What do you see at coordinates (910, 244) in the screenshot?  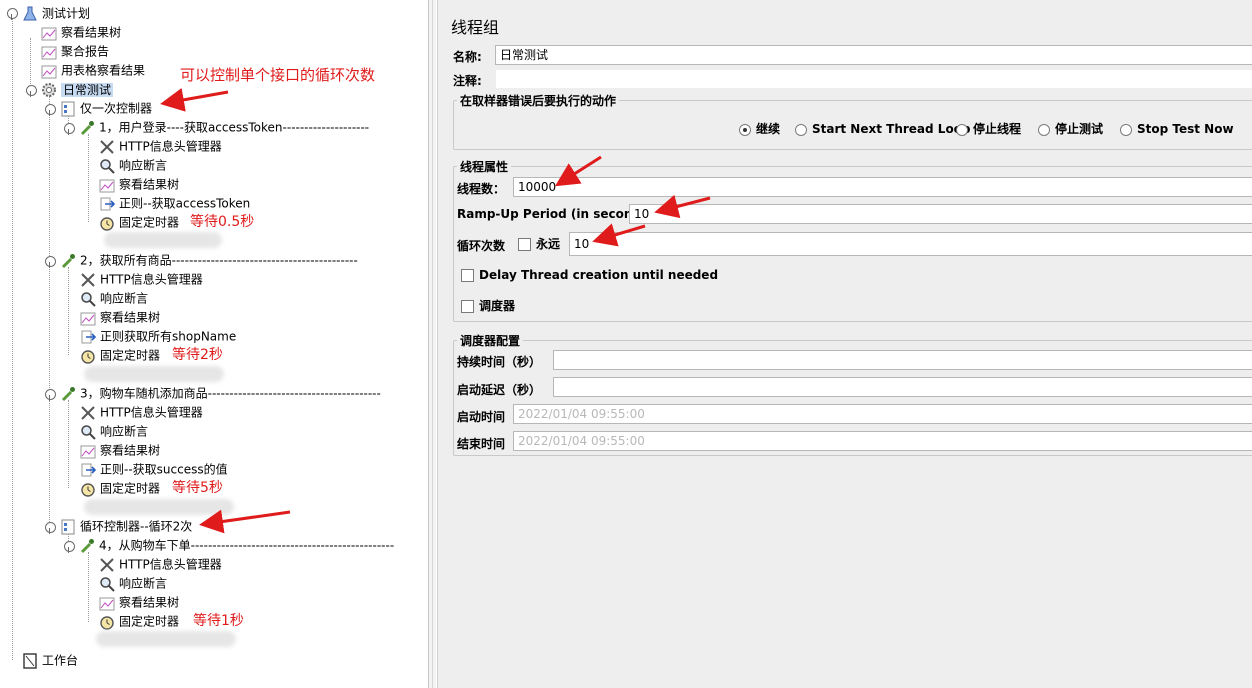 I see `loop-count-input: 10` at bounding box center [910, 244].